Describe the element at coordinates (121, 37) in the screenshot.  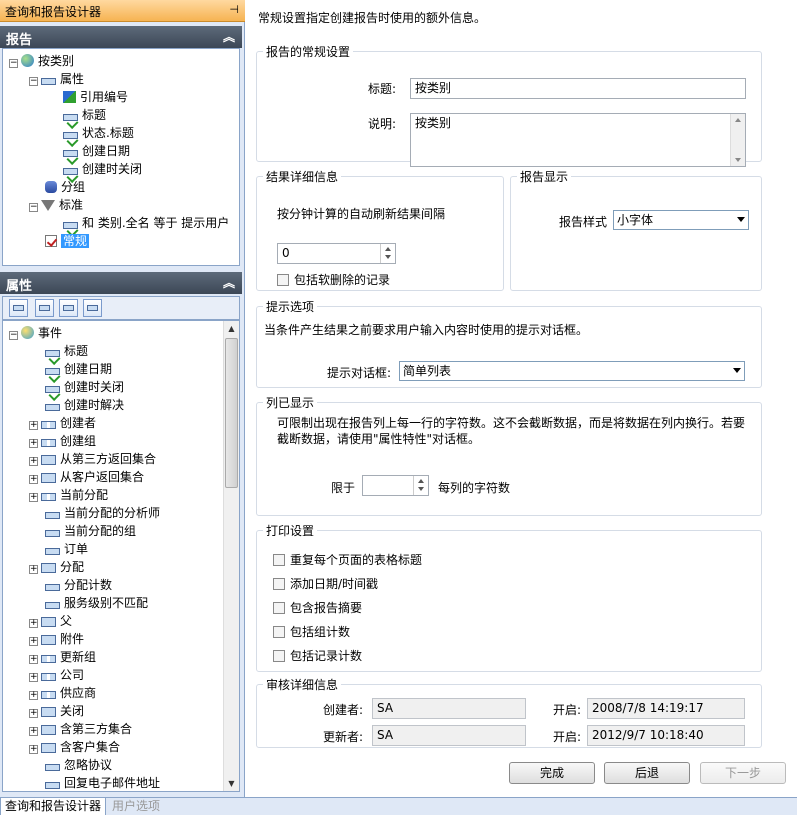
I see `report-panel-header: 报告 ︽` at that location.